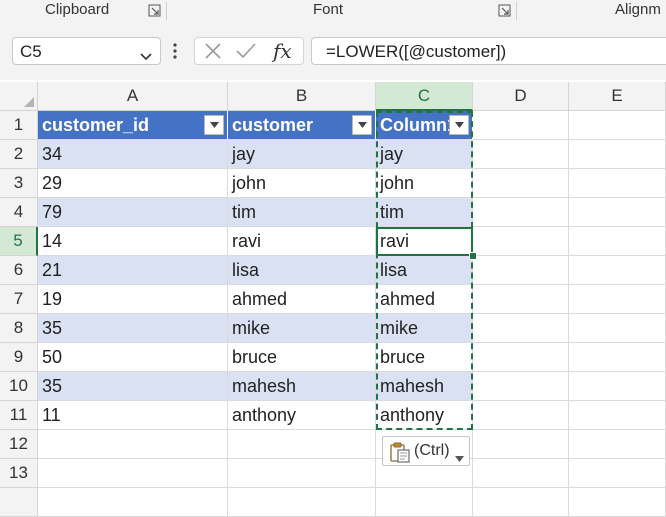 This screenshot has height=517, width=666. Describe the element at coordinates (133, 212) in the screenshot. I see `table-cell: 79` at that location.